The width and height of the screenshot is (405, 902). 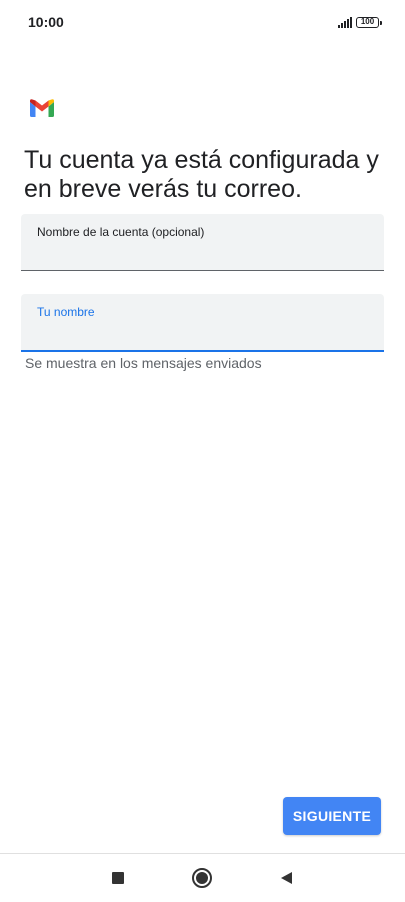 I want to click on account-name-label: Nombre de la cuenta (opcional), so click(x=121, y=232).